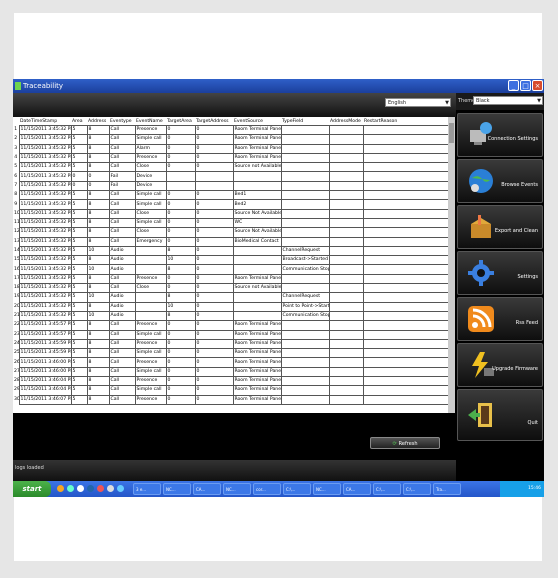  Describe the element at coordinates (500, 273) in the screenshot. I see `settings-button: Settings` at that location.